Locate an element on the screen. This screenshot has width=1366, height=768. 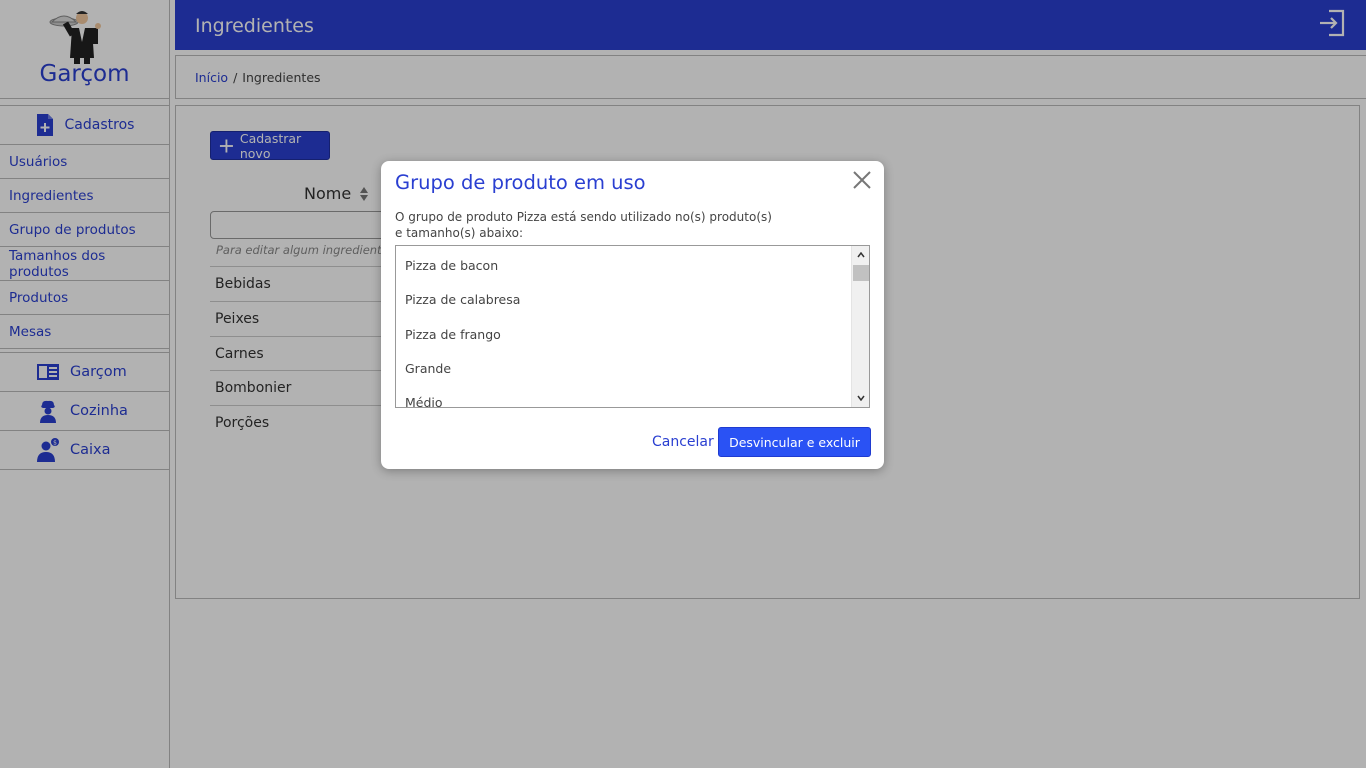
cancel-button: Cancelar is located at coordinates (683, 442).